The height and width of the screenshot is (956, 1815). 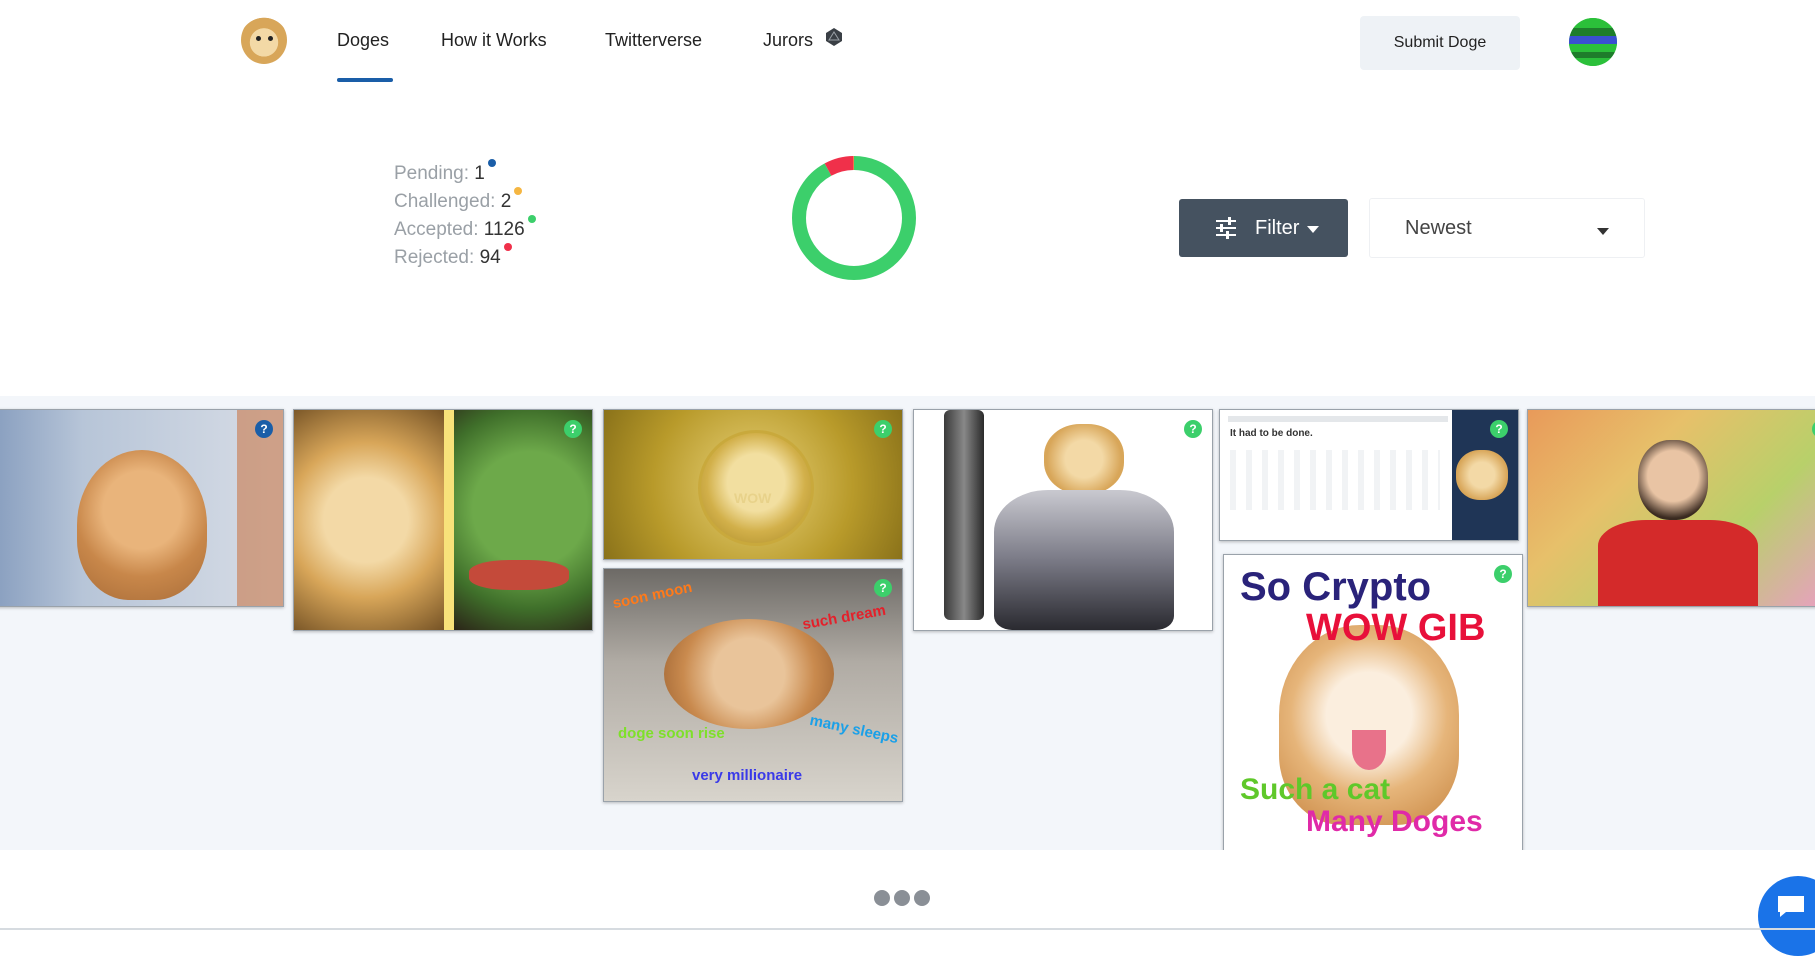 I want to click on sort-value: Newest, so click(x=1438, y=227).